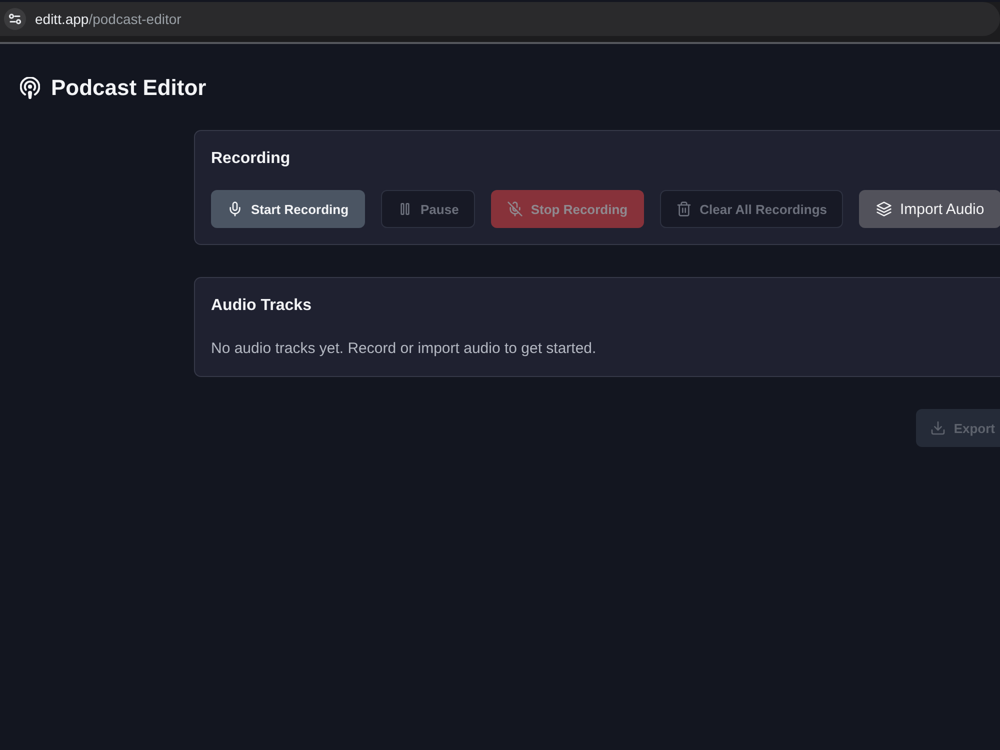 The image size is (1000, 750). I want to click on section-title: Audio Tracks, so click(261, 306).